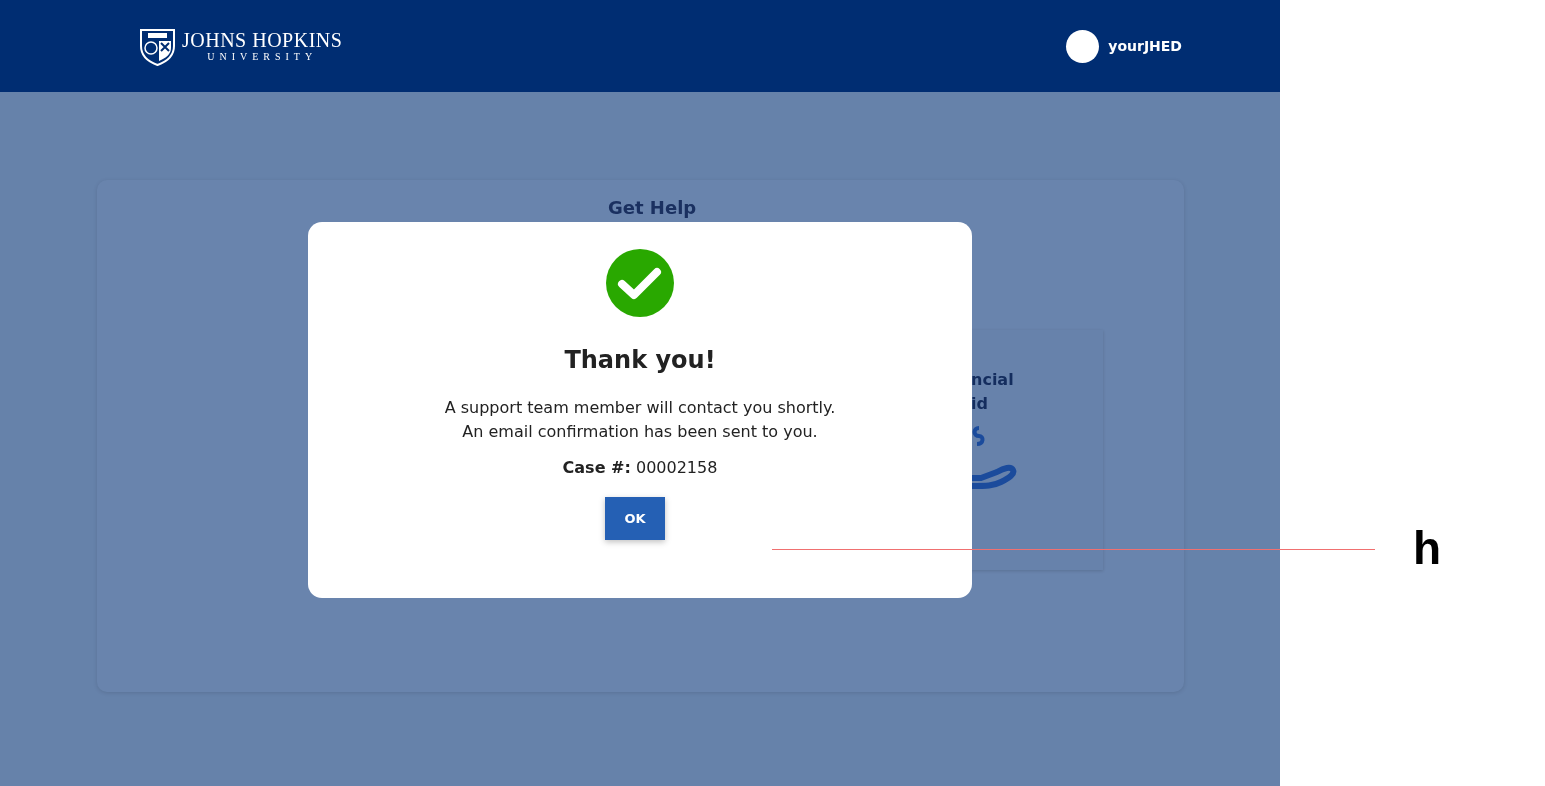 This screenshot has width=1545, height=786. What do you see at coordinates (640, 420) in the screenshot?
I see `dialog-message: A support team member will contact you shortly. An email confirmation has been sent to you.` at bounding box center [640, 420].